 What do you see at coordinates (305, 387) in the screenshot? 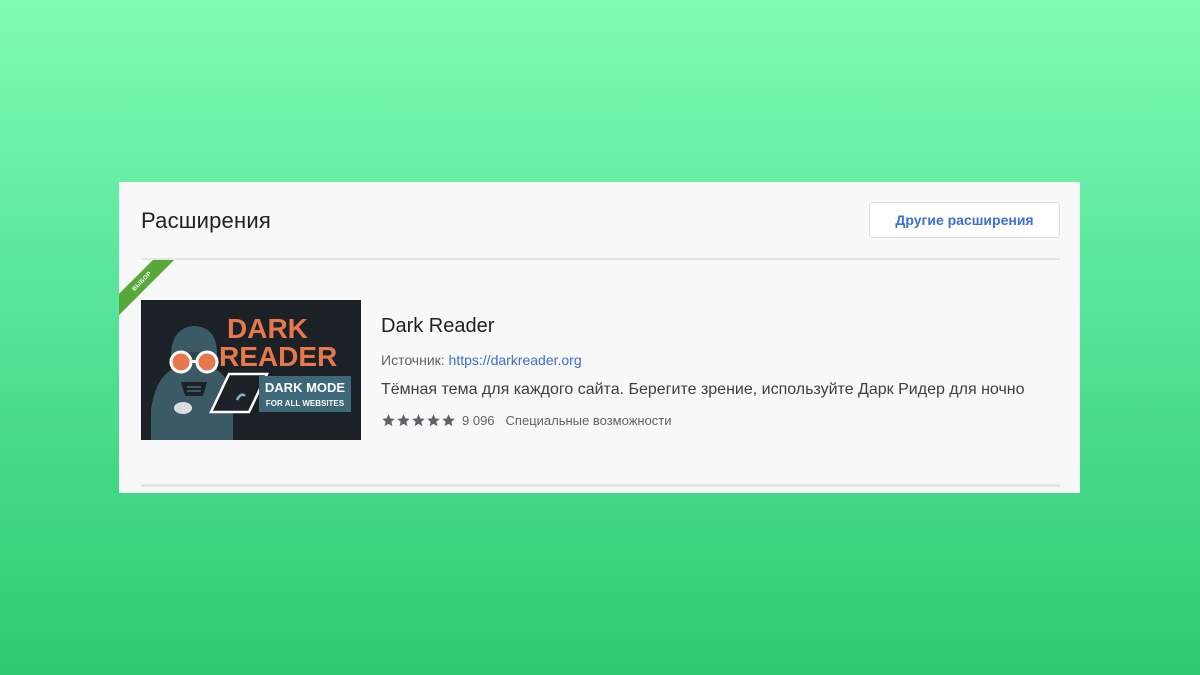
I see `thumb-badge-line1: DARK MODE` at bounding box center [305, 387].